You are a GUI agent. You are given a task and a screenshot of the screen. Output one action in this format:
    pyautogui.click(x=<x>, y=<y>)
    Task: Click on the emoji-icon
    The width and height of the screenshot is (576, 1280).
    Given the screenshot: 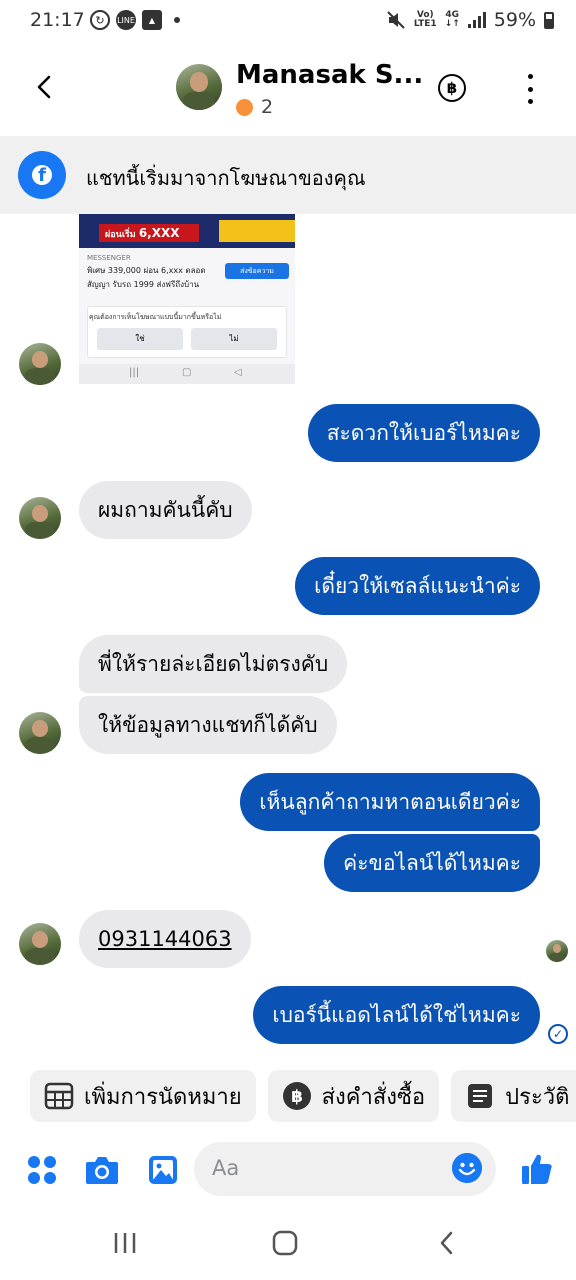 What is the action you would take?
    pyautogui.click(x=467, y=1168)
    